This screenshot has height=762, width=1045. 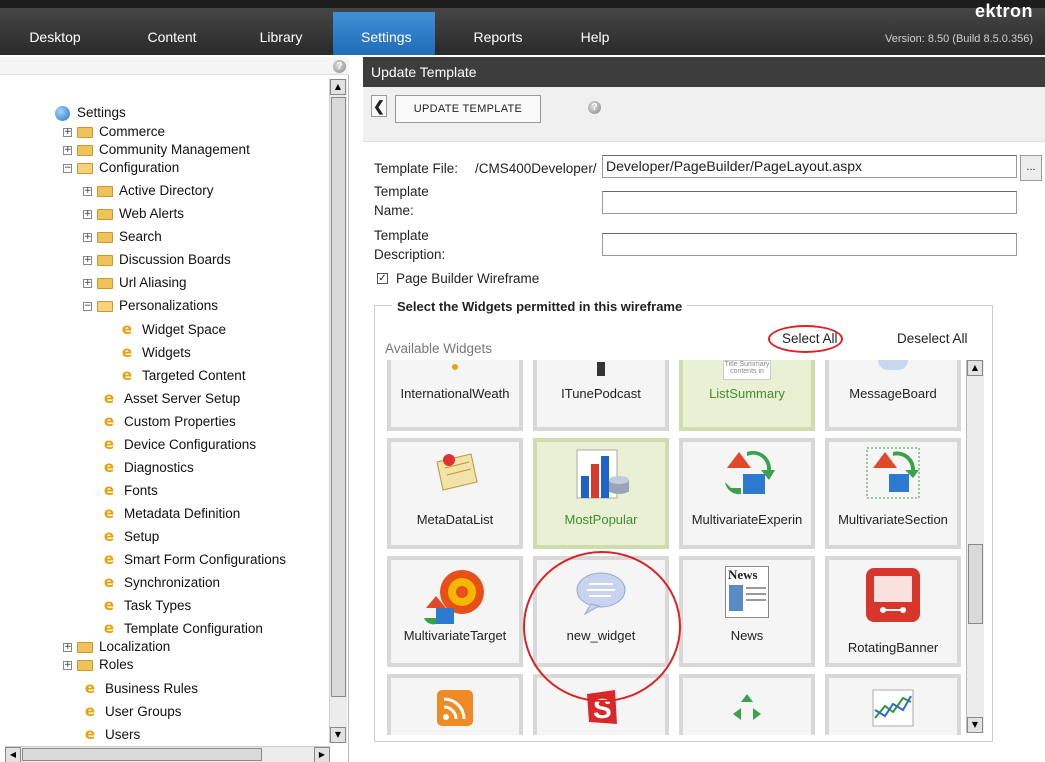 I want to click on tree-label: Roles, so click(x=116, y=664).